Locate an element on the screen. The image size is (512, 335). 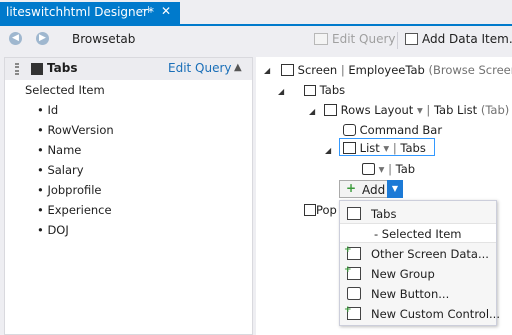
menu-item-label: New Group is located at coordinates (403, 274).